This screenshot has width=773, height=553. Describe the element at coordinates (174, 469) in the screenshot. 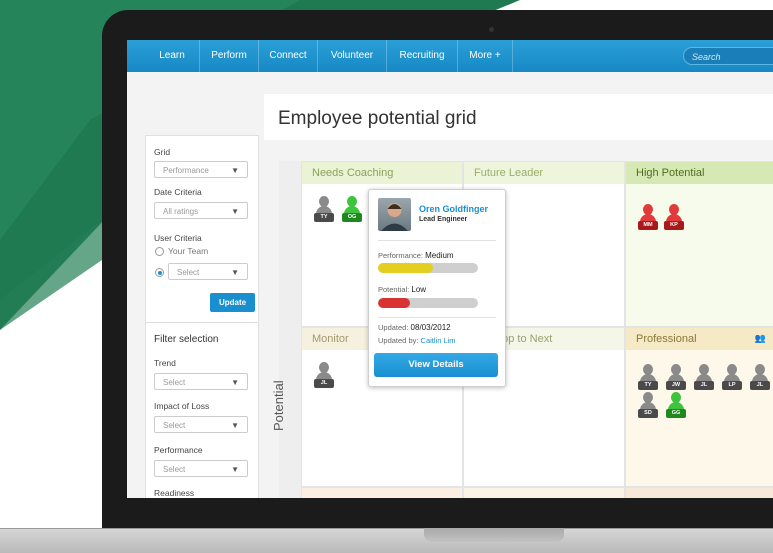

I see `performance-select-value: Select` at that location.